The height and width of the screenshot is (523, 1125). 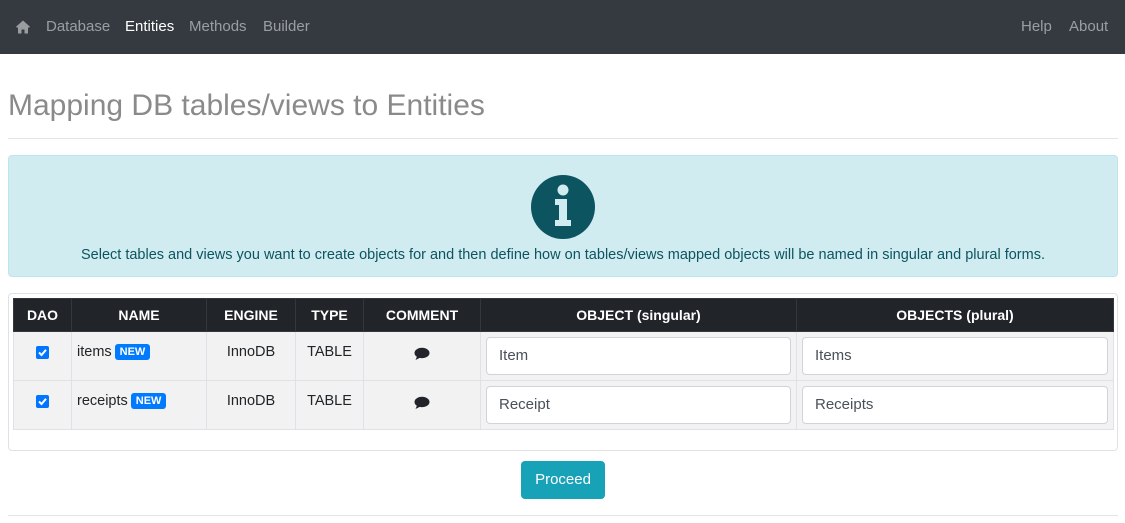 I want to click on header-dao: DAO, so click(x=42, y=315).